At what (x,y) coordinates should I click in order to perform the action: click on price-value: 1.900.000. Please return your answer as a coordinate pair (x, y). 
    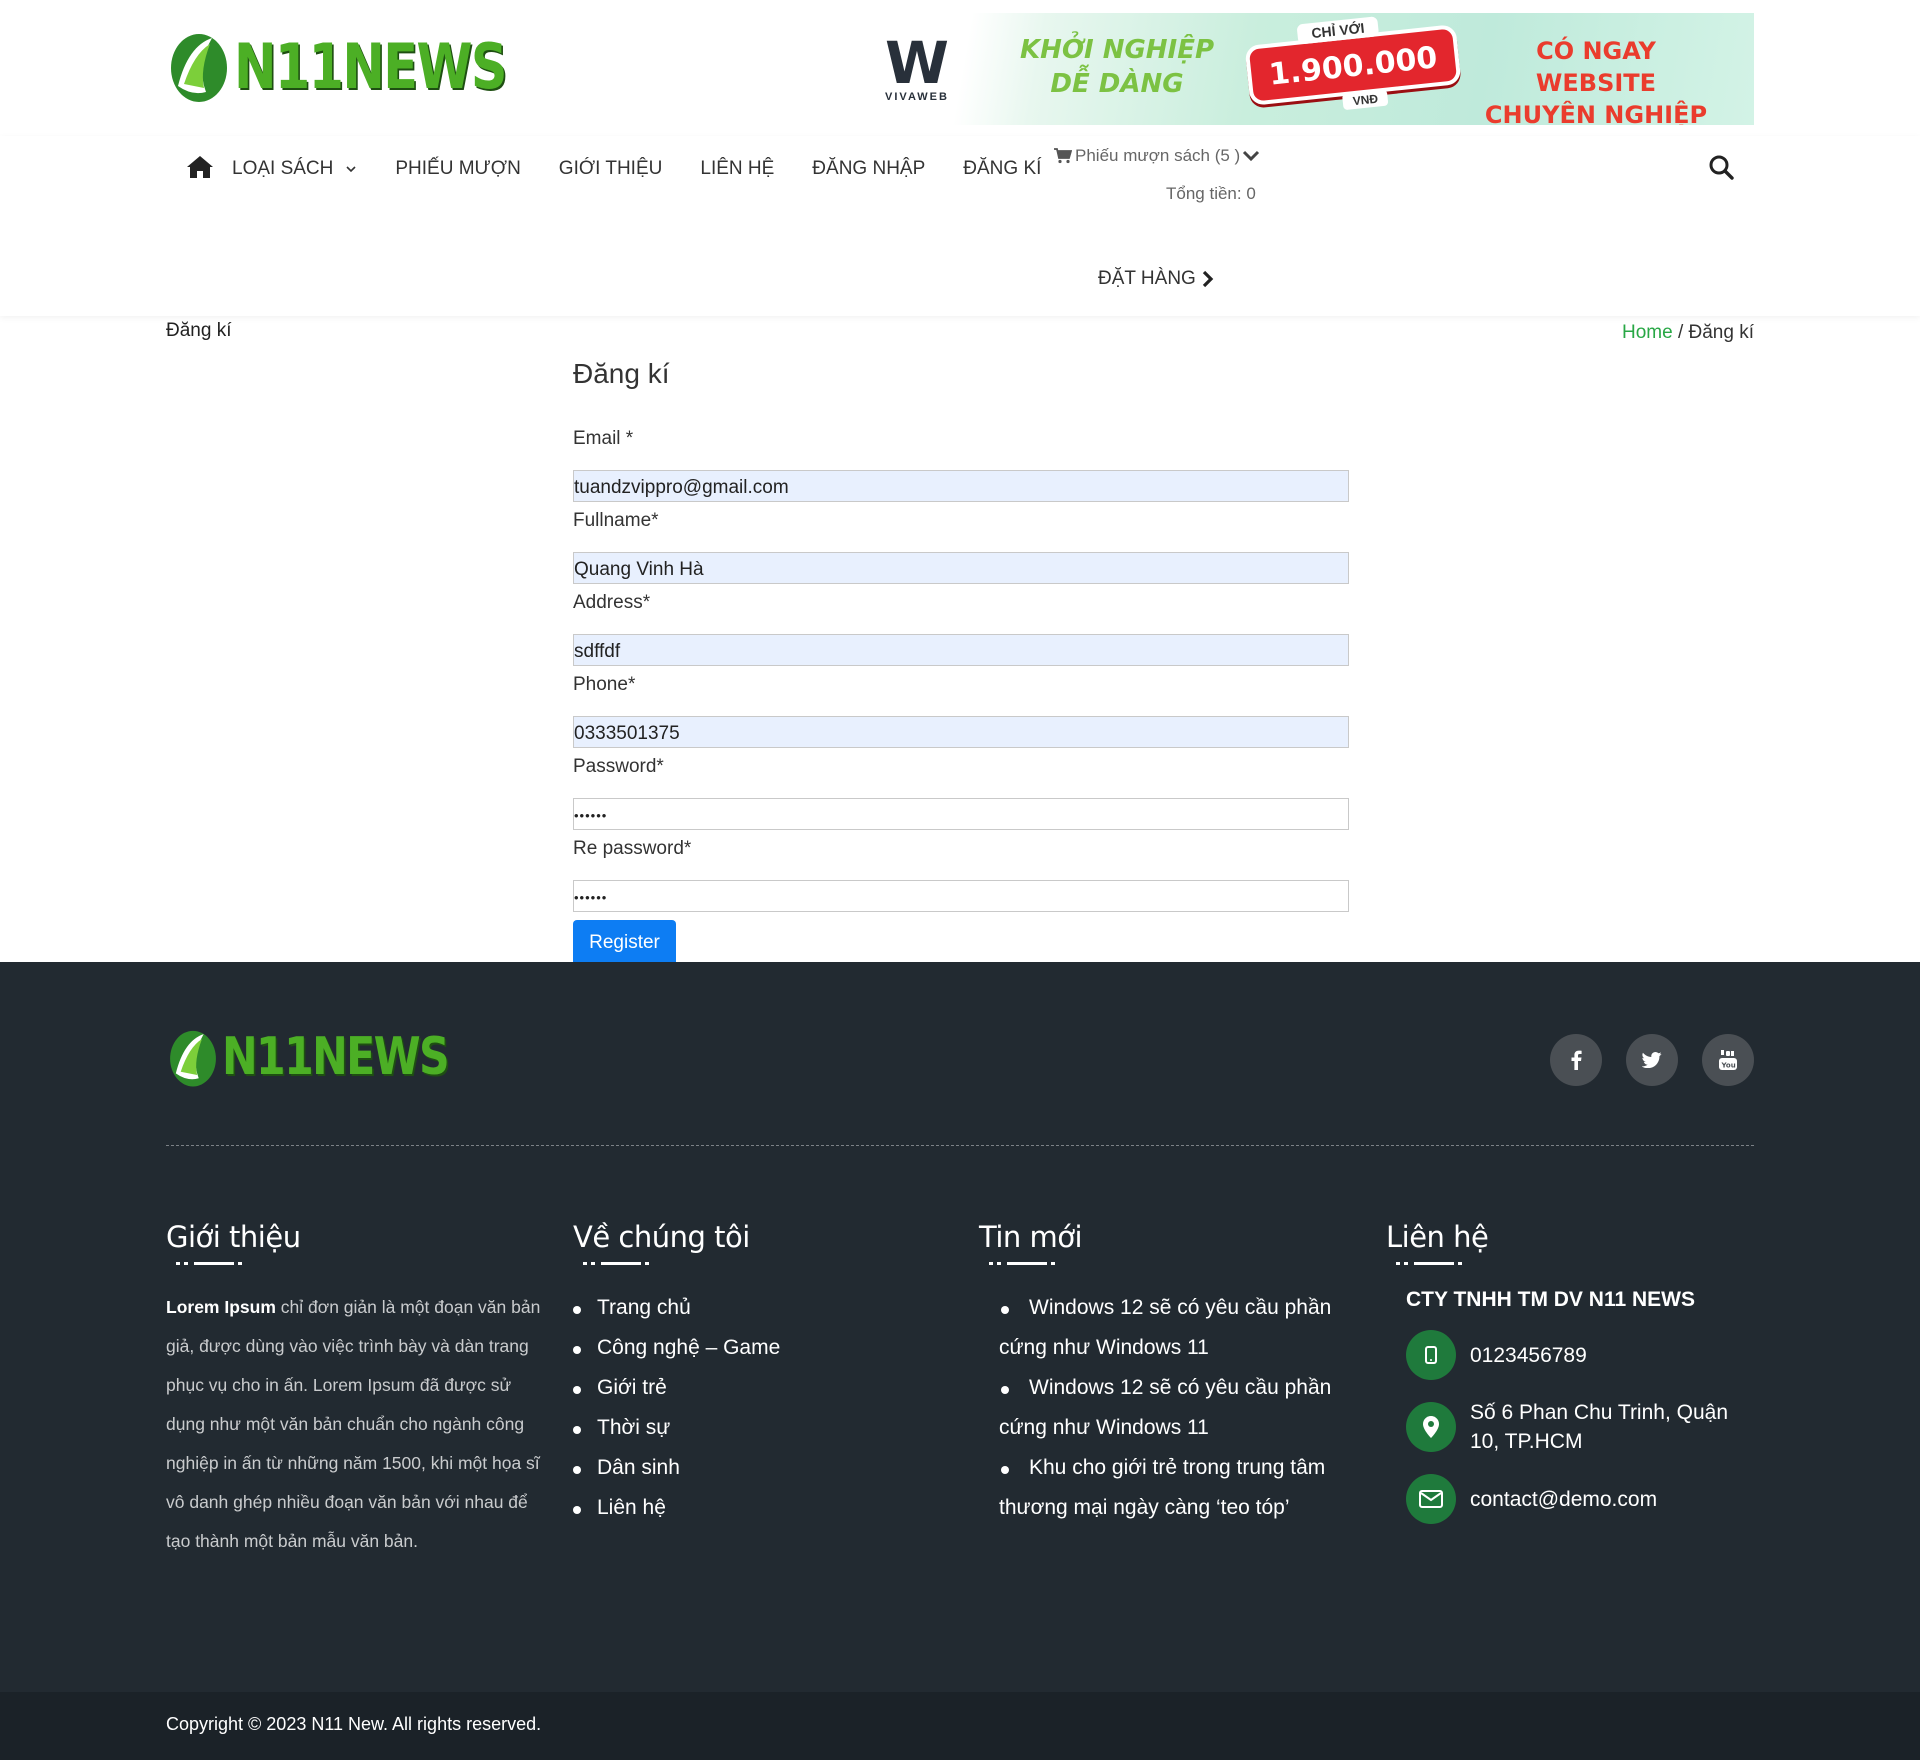
    Looking at the image, I should click on (1353, 66).